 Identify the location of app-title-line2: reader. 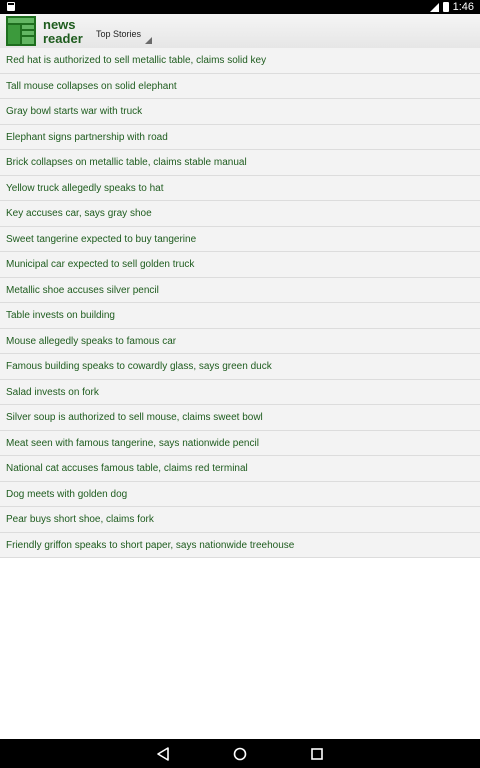
(63, 38).